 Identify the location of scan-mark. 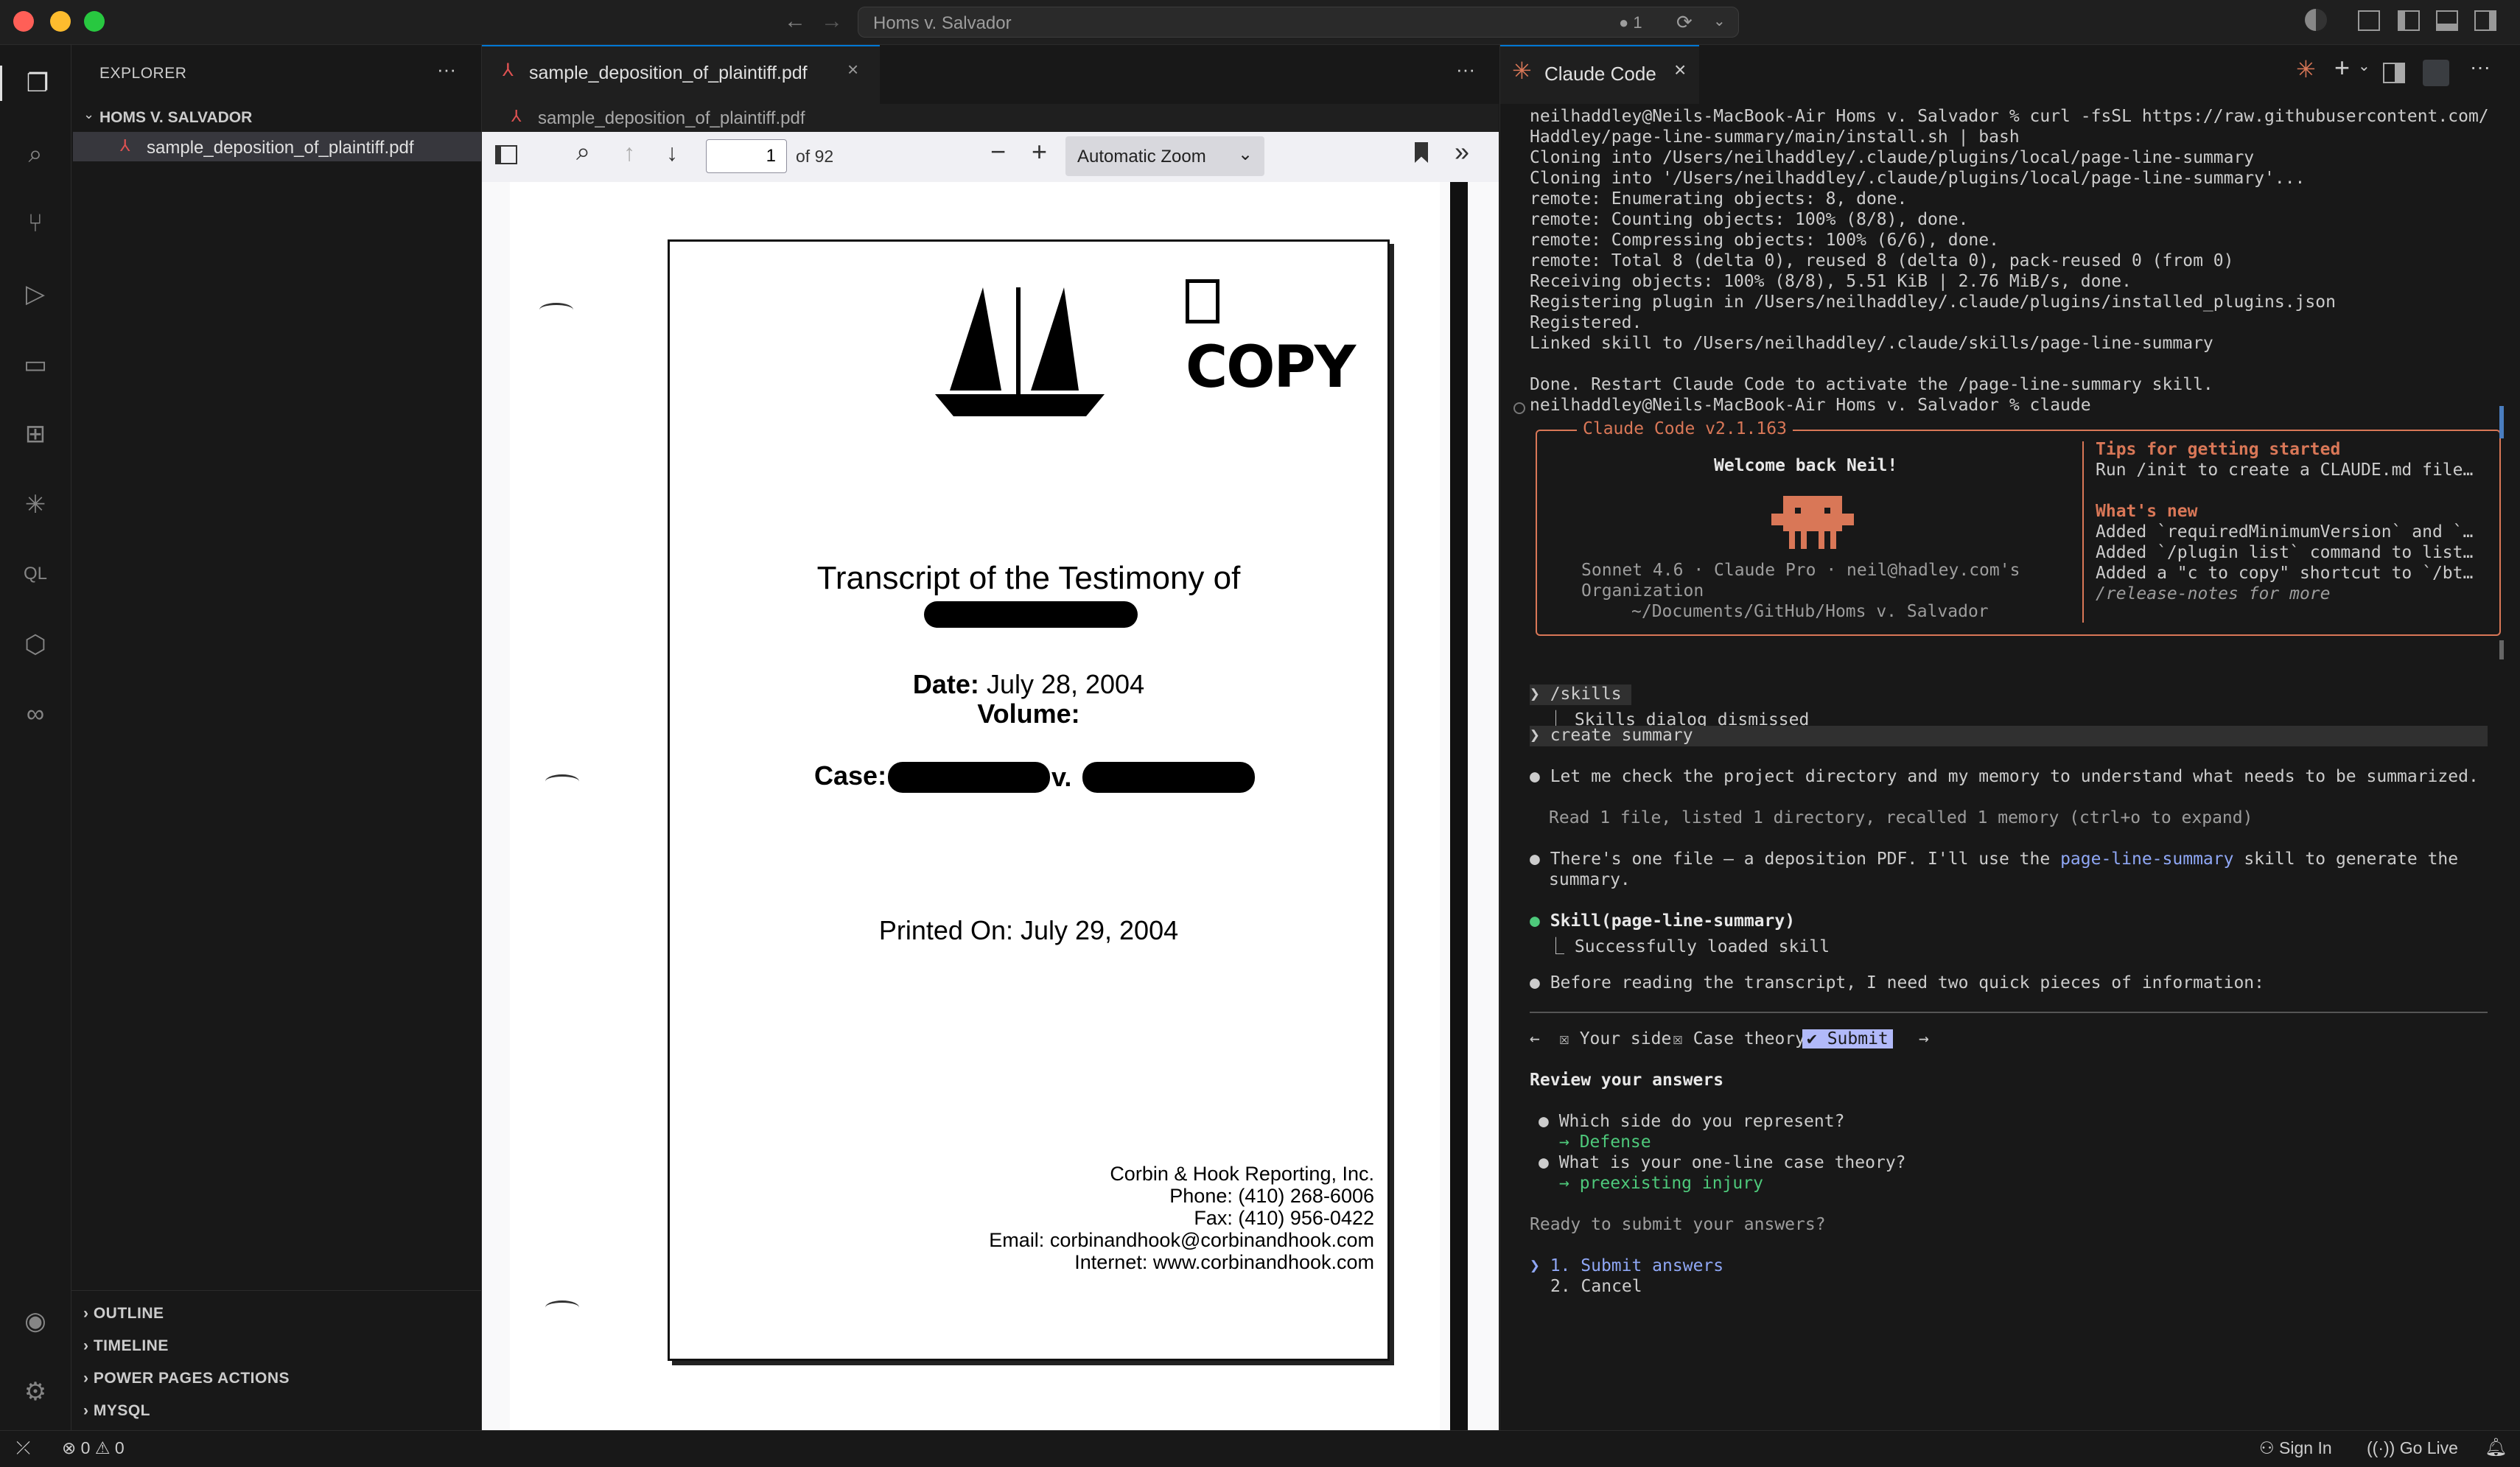
(562, 781).